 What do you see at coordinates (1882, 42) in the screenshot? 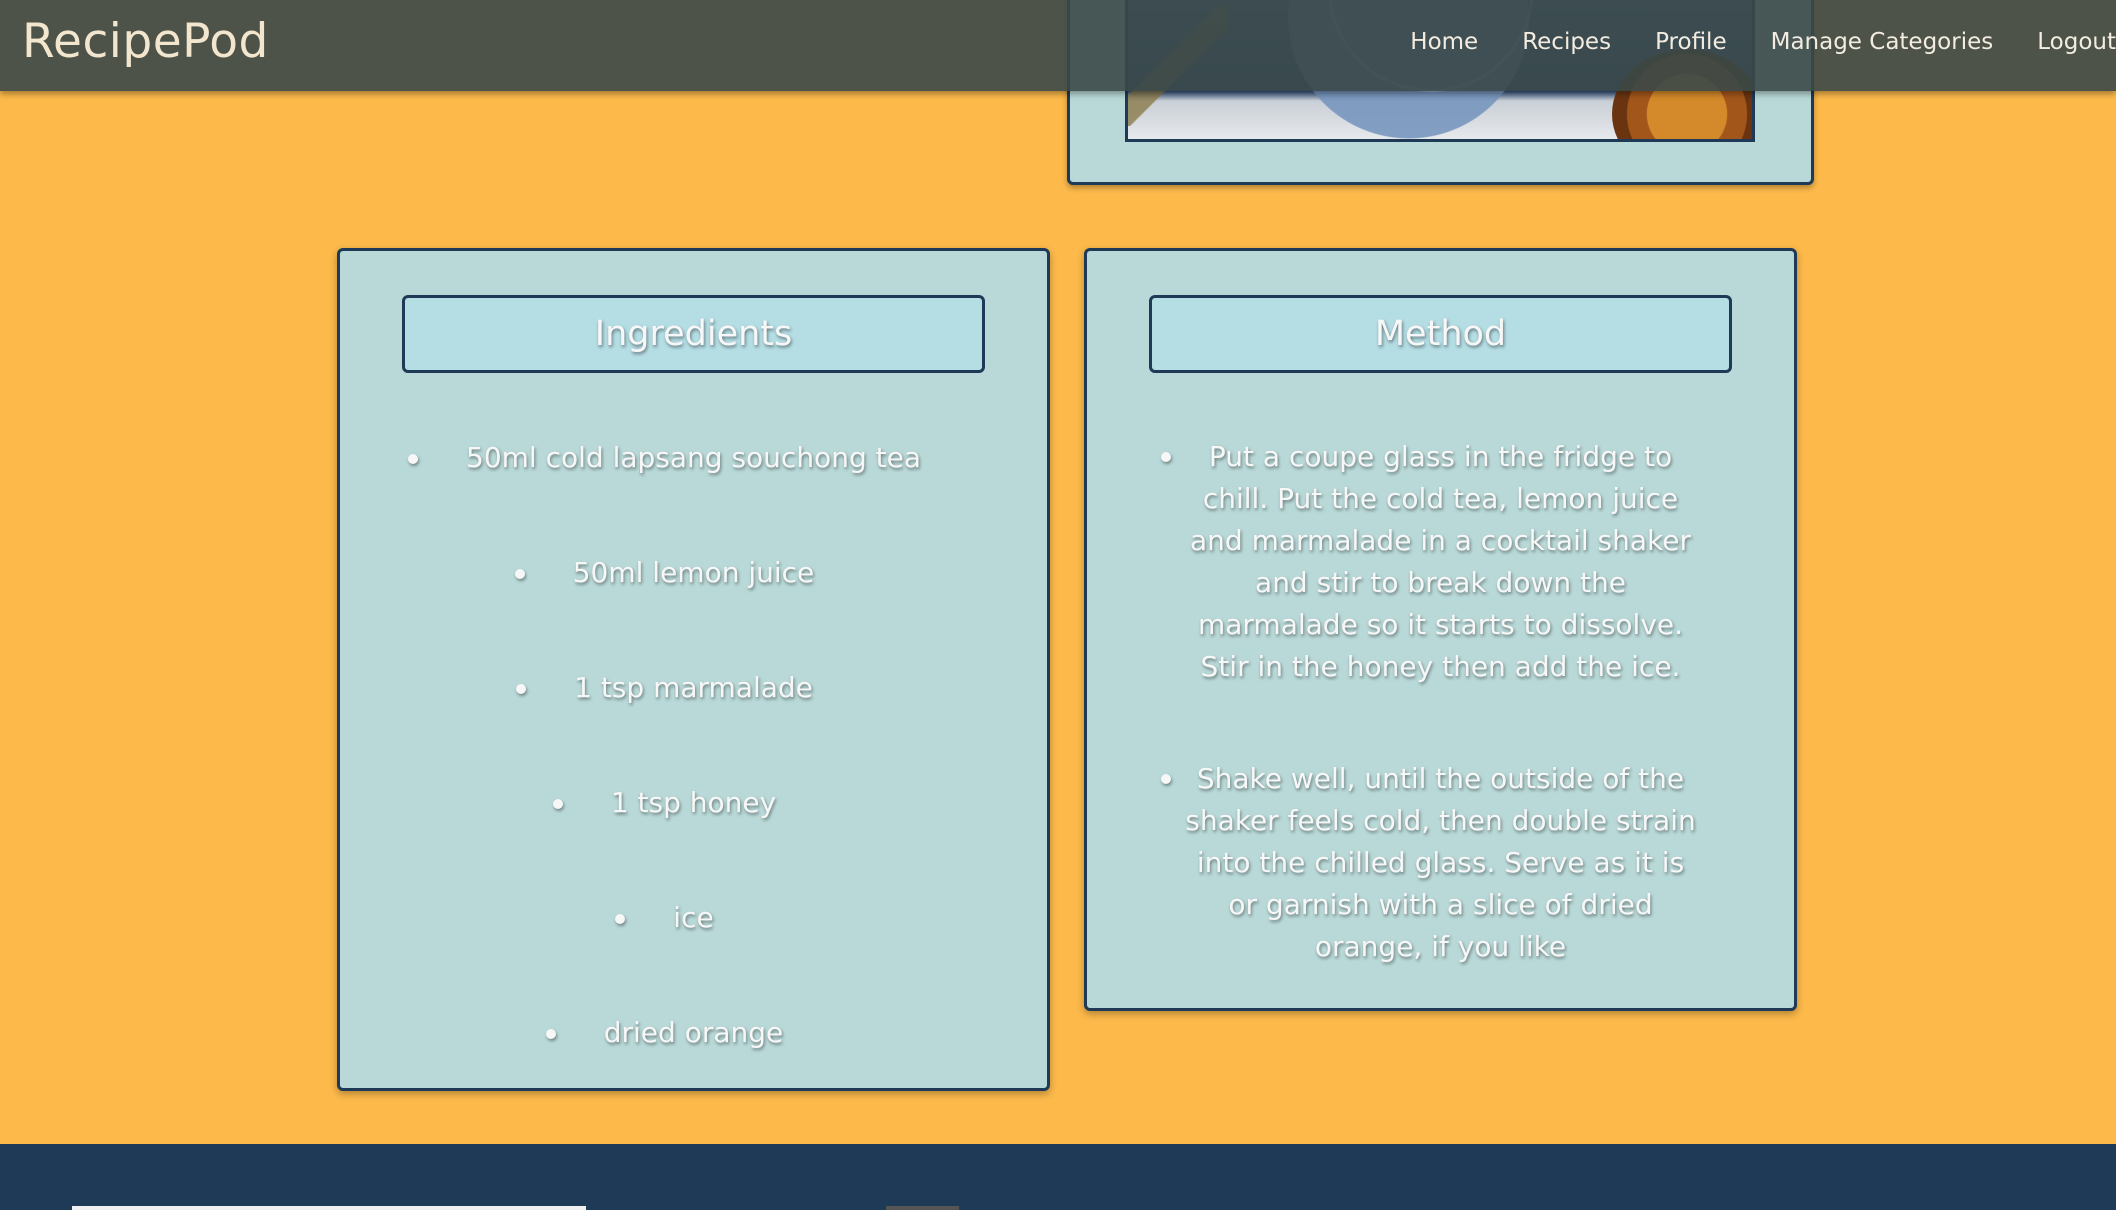
I see `nav-link-manage-categories: Manage Categories` at bounding box center [1882, 42].